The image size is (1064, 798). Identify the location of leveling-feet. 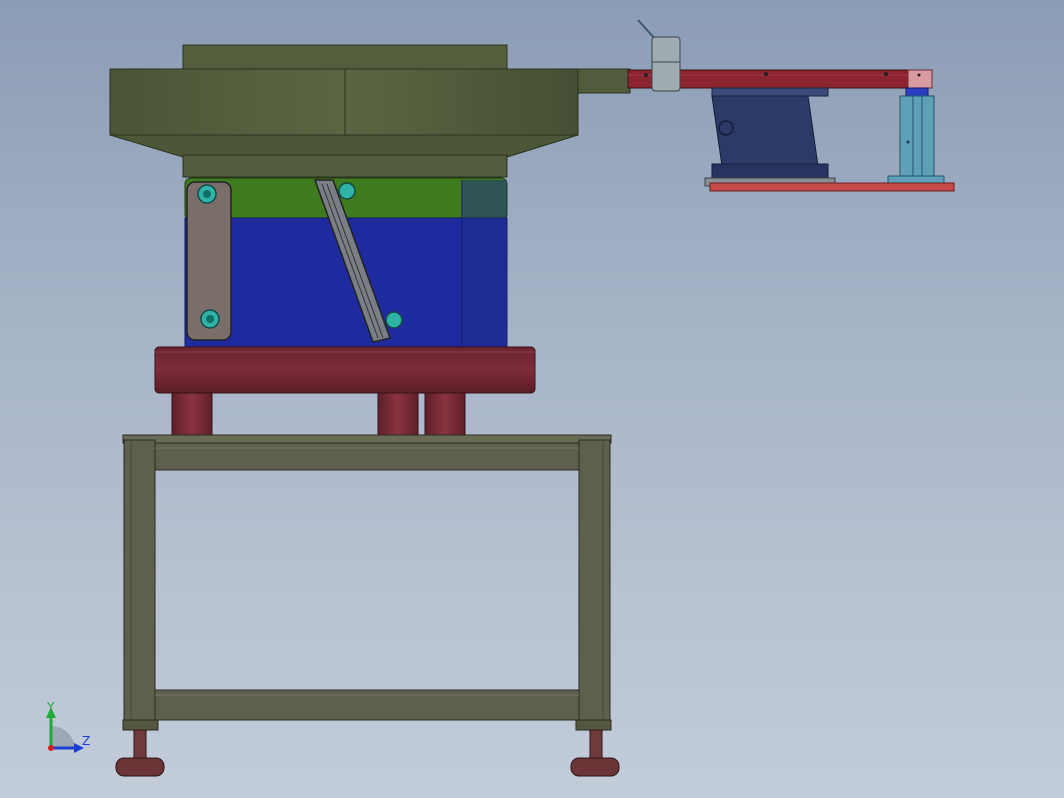
(367, 753).